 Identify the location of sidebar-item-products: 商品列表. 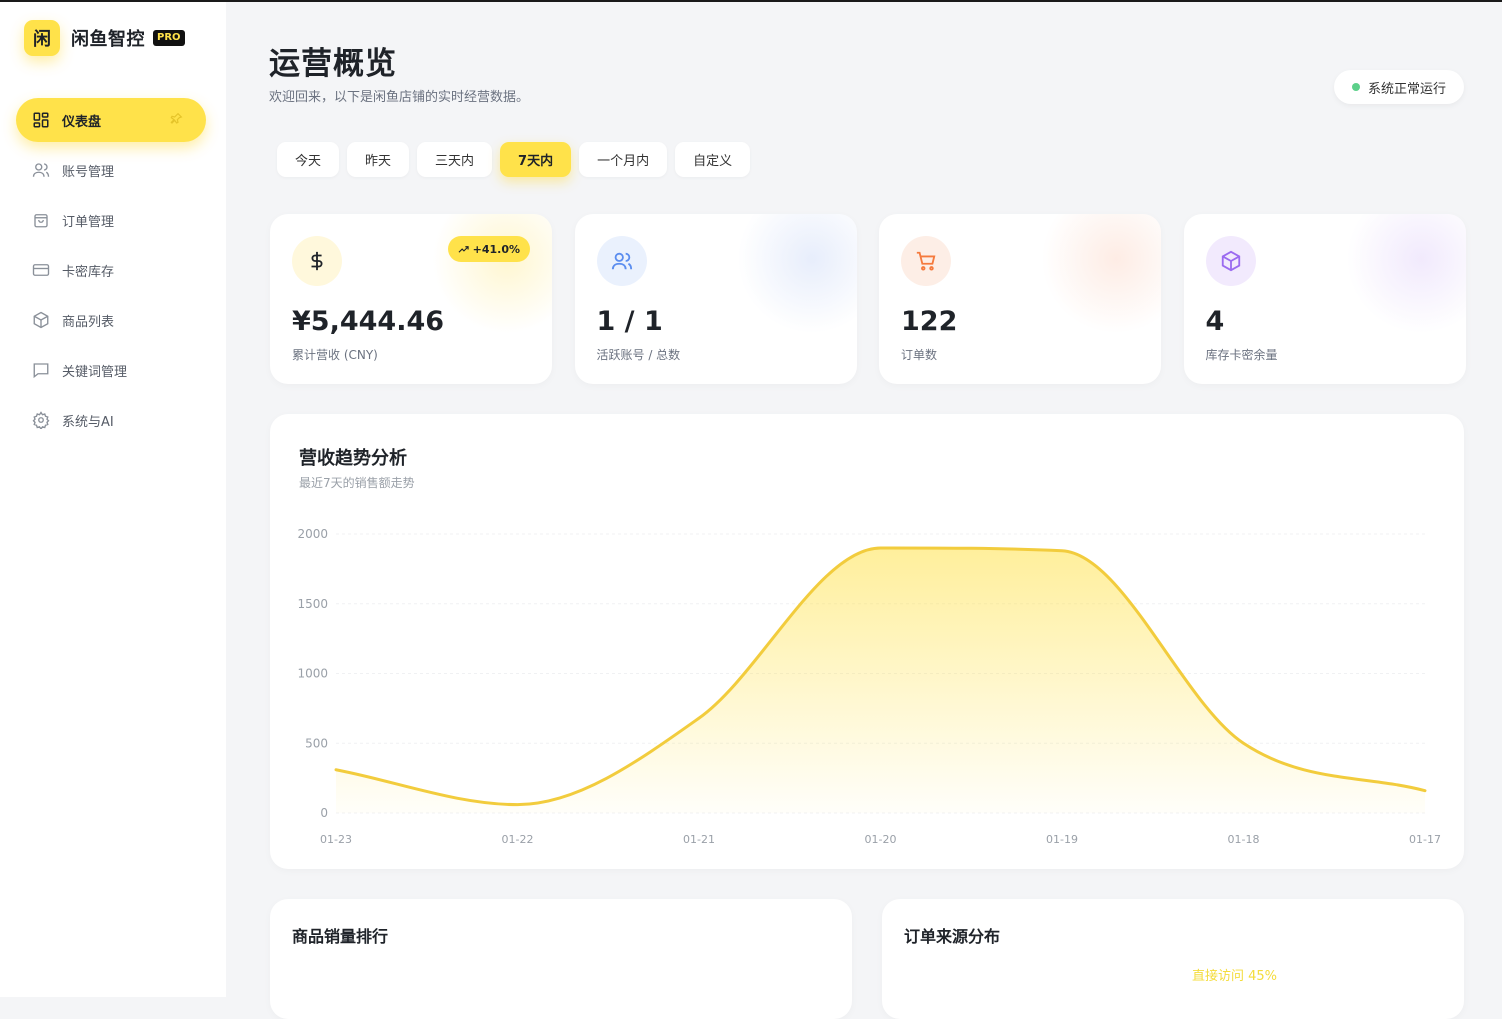
(111, 320).